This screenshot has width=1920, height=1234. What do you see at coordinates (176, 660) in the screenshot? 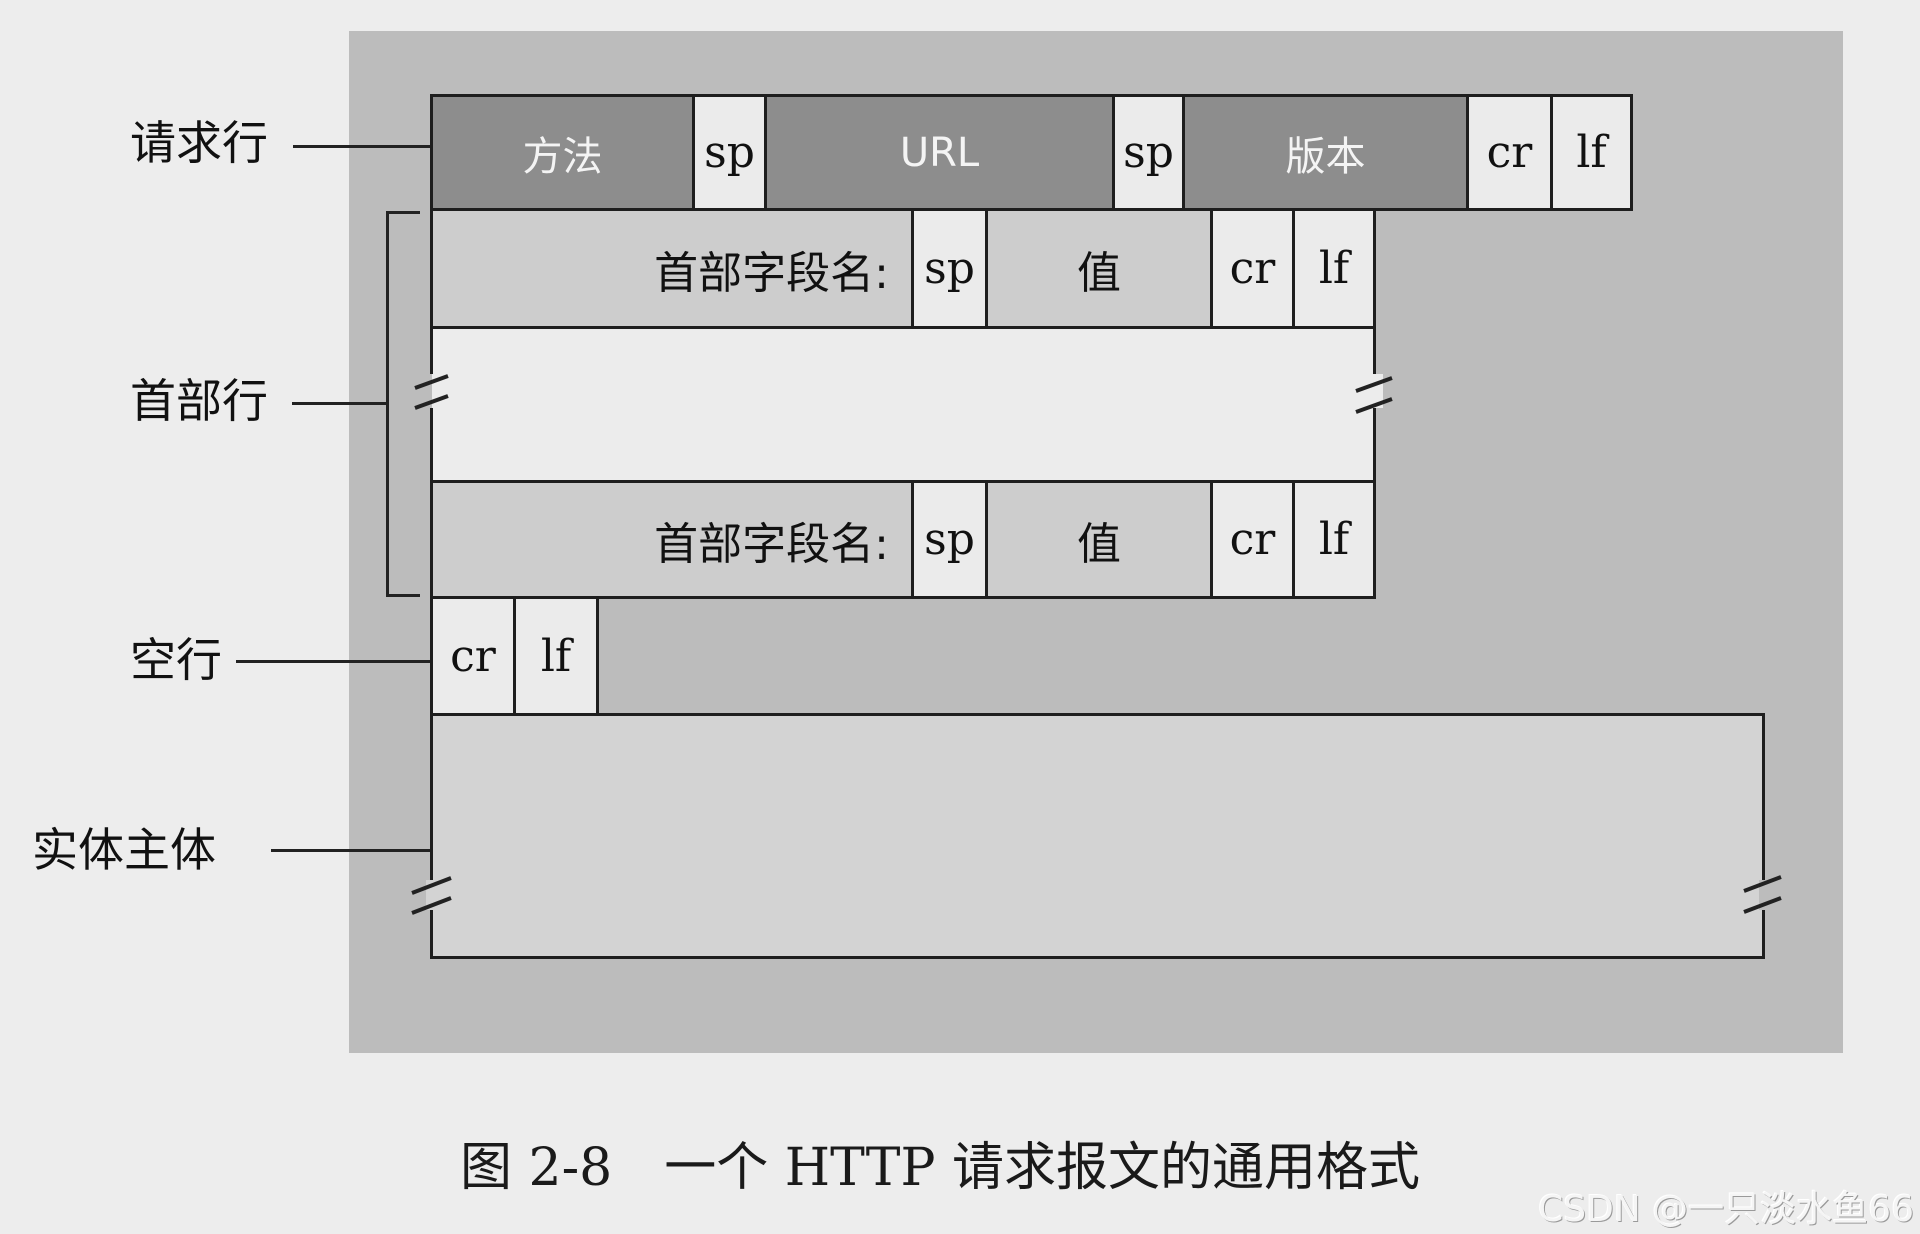
I see `label-blank-line: 空行` at bounding box center [176, 660].